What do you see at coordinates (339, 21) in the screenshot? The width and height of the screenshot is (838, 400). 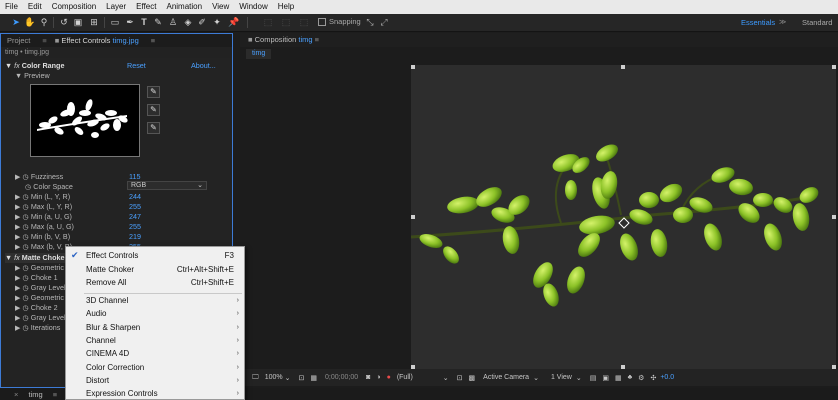 I see `snapping-toggle: Snapping` at bounding box center [339, 21].